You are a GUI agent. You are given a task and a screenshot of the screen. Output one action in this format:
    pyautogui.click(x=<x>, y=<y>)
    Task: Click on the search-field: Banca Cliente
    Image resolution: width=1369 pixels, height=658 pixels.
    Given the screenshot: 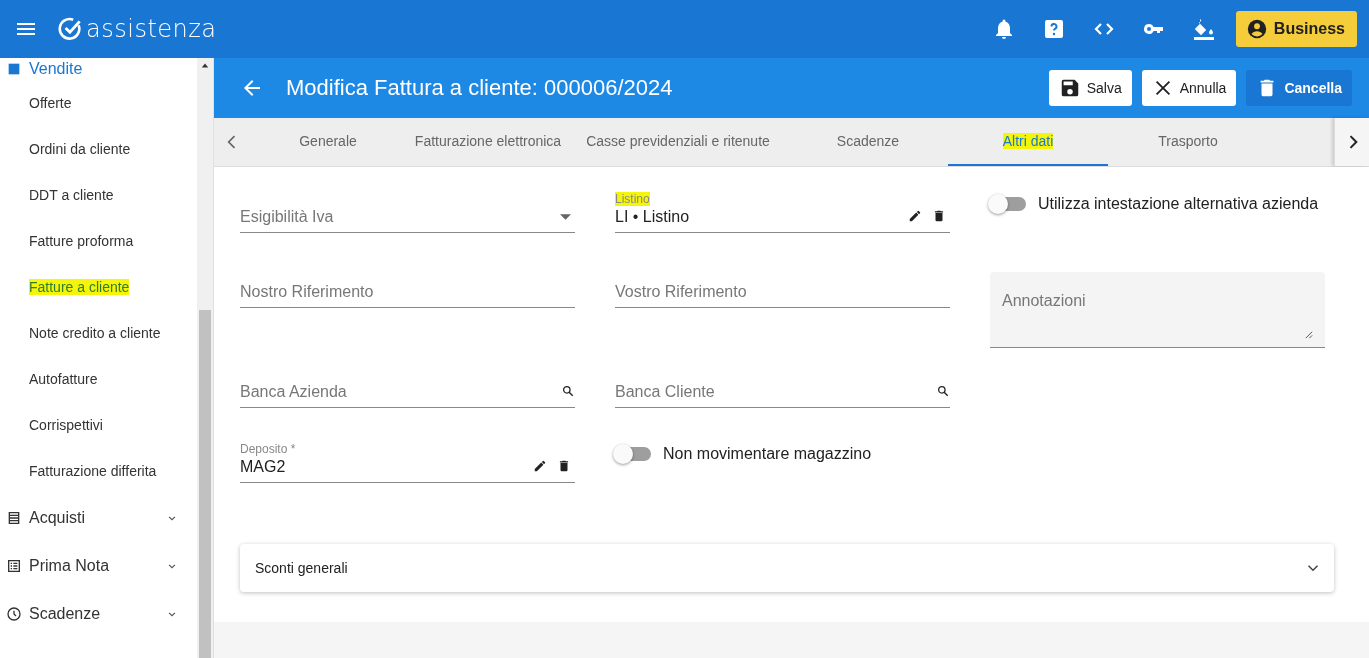 What is the action you would take?
    pyautogui.click(x=782, y=386)
    